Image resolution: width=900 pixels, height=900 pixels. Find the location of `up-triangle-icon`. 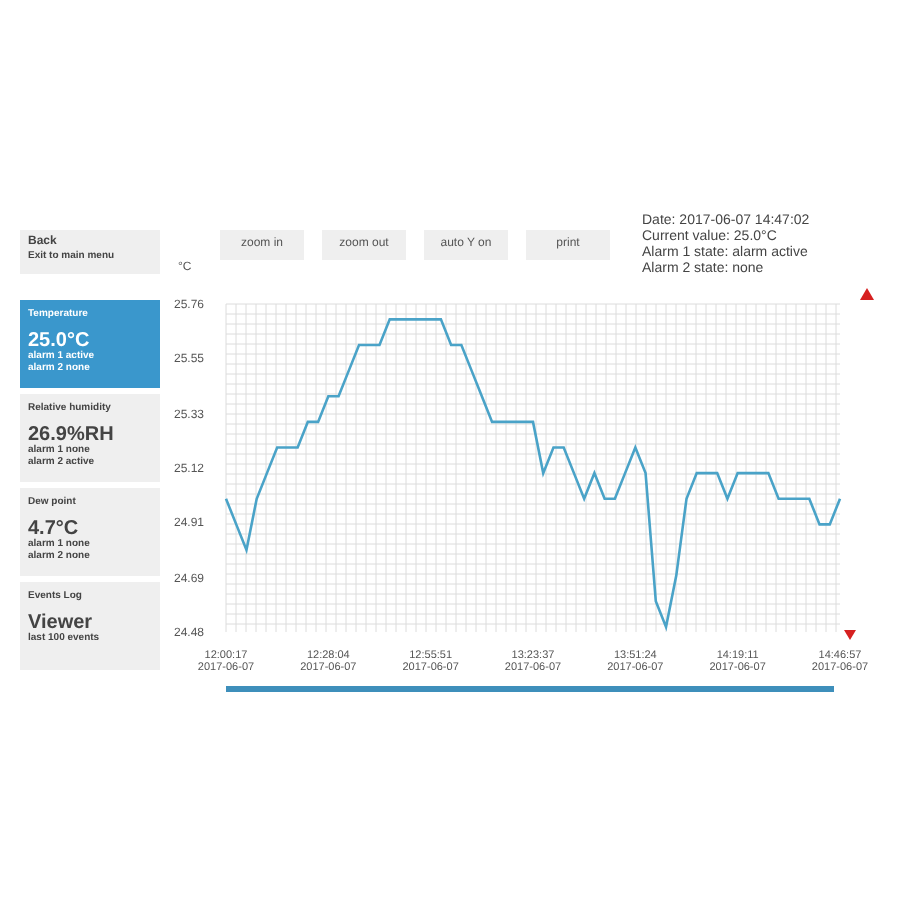

up-triangle-icon is located at coordinates (867, 294).